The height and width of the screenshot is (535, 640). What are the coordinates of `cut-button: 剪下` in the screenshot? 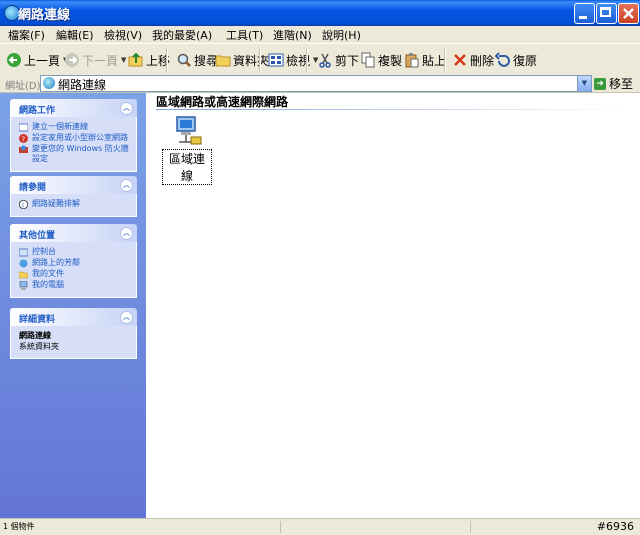 It's located at (338, 60).